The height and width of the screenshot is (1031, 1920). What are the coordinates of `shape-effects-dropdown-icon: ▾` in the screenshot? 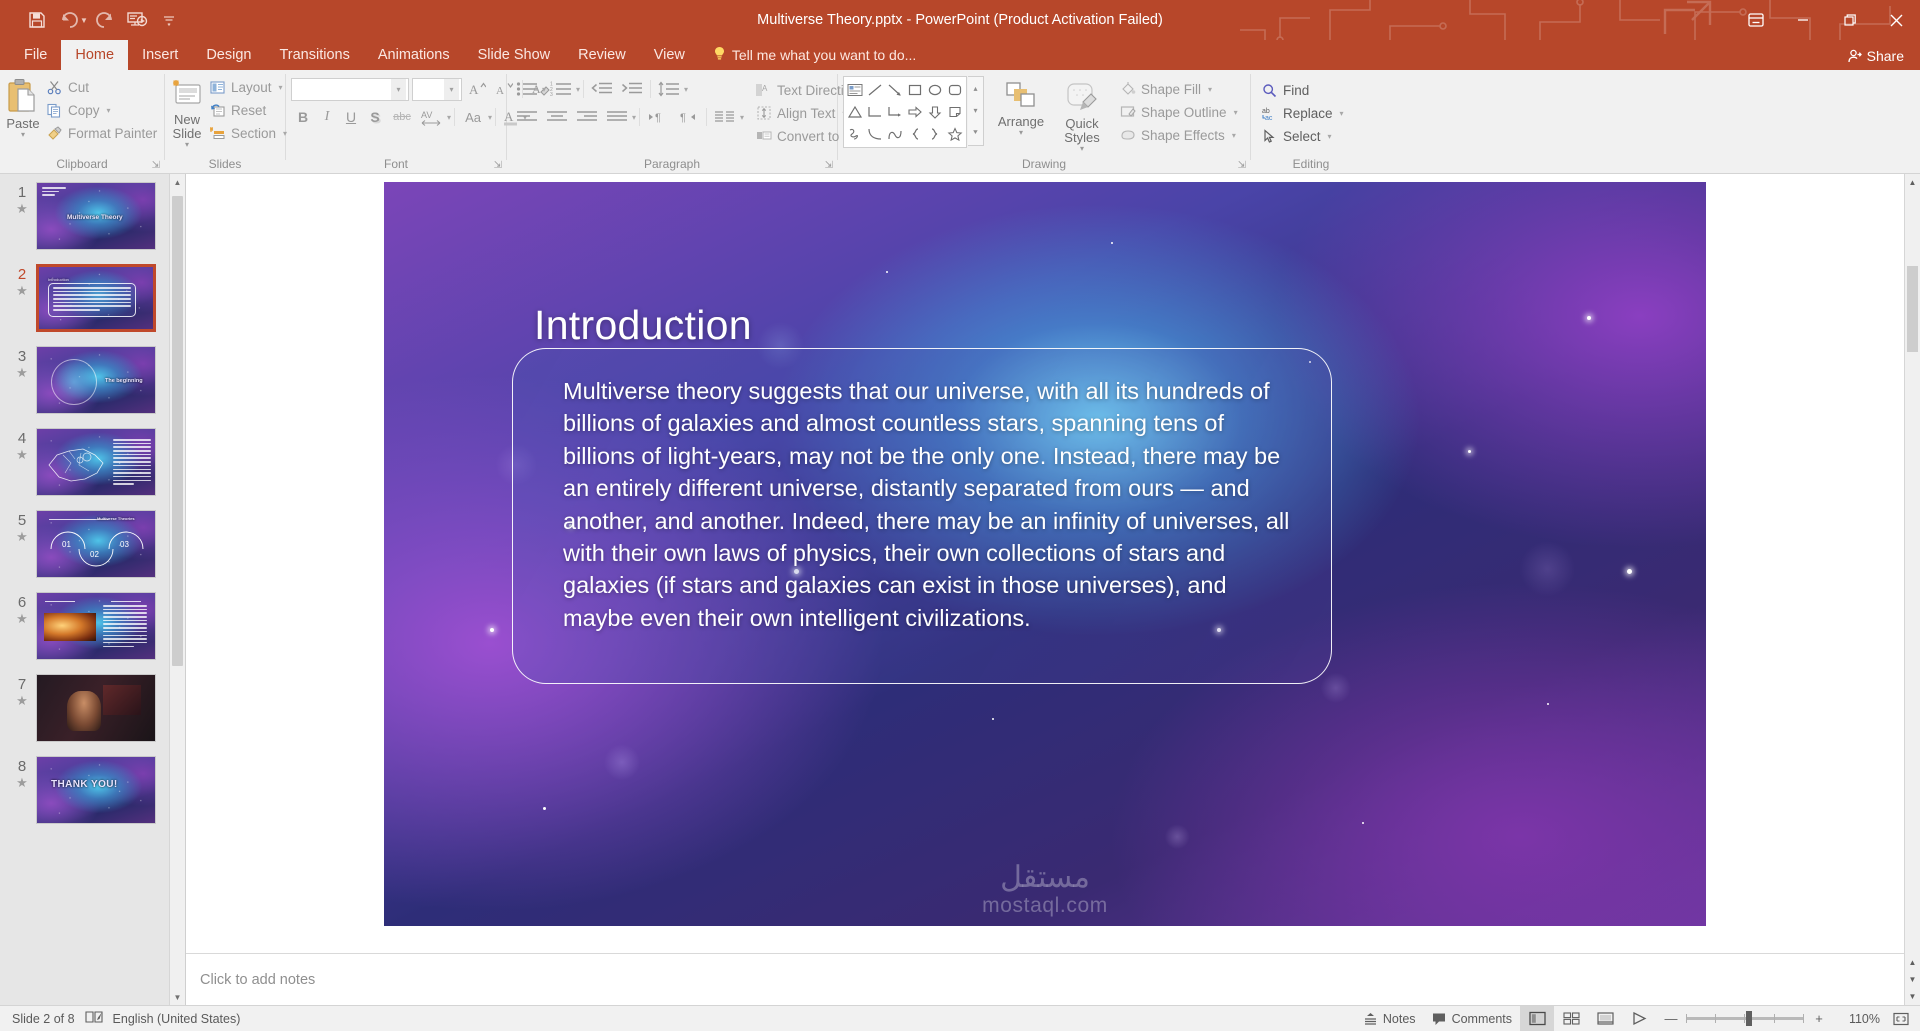 It's located at (1234, 135).